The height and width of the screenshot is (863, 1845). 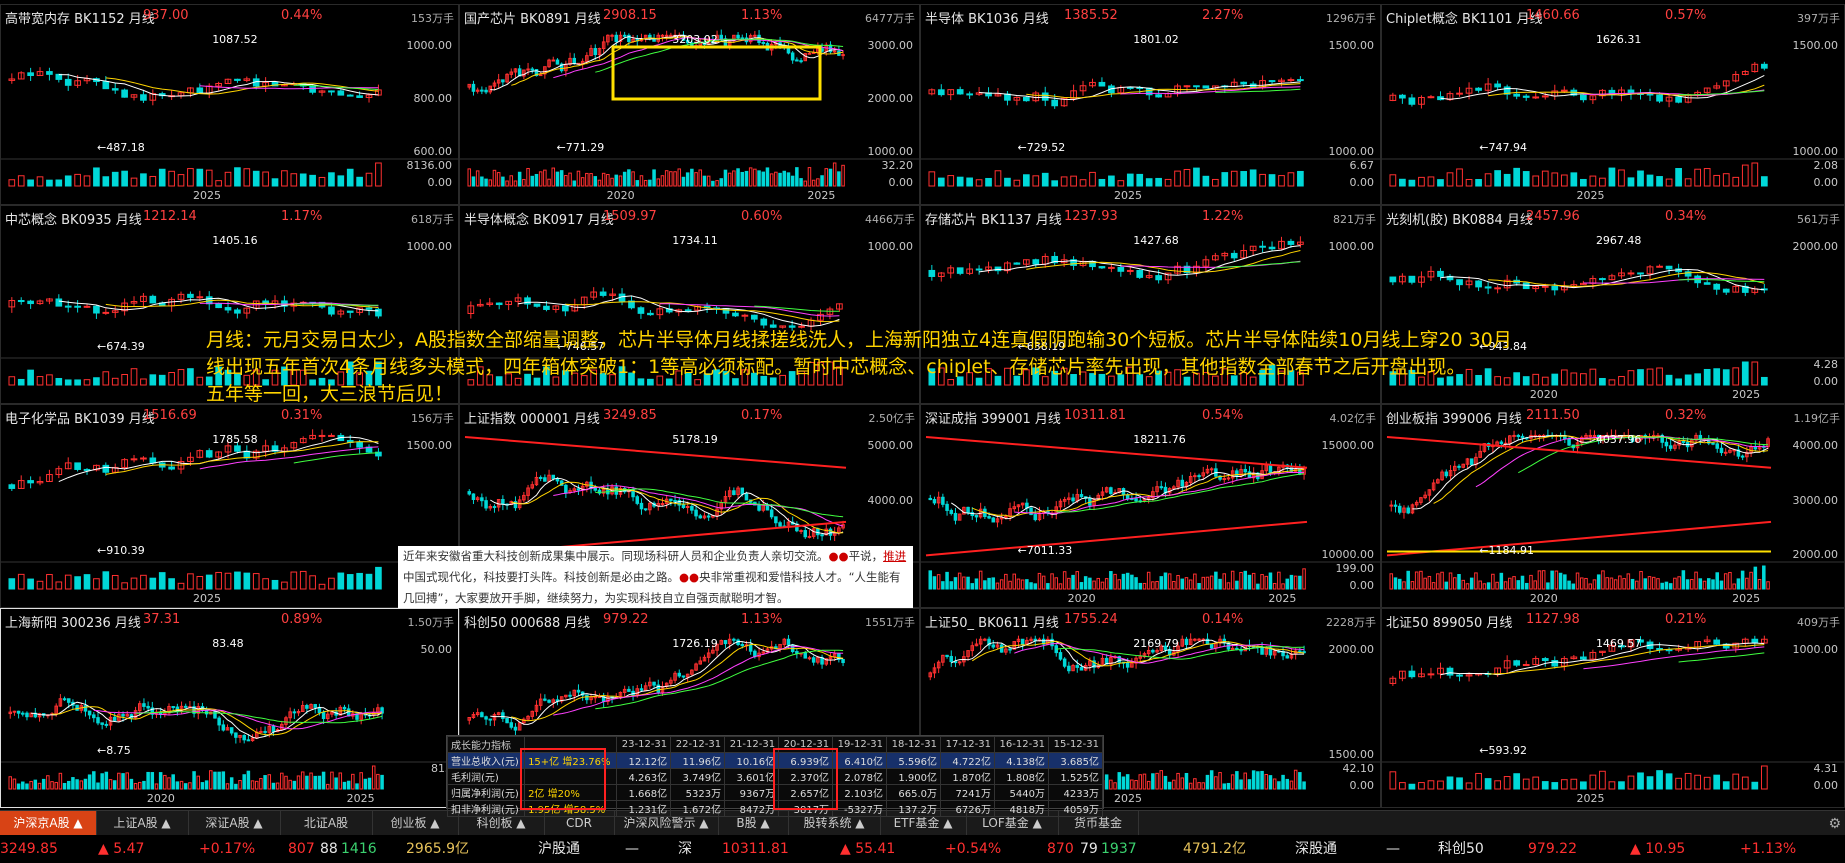 What do you see at coordinates (48, 823) in the screenshot?
I see `tab-0: 沪深京A股 ▲` at bounding box center [48, 823].